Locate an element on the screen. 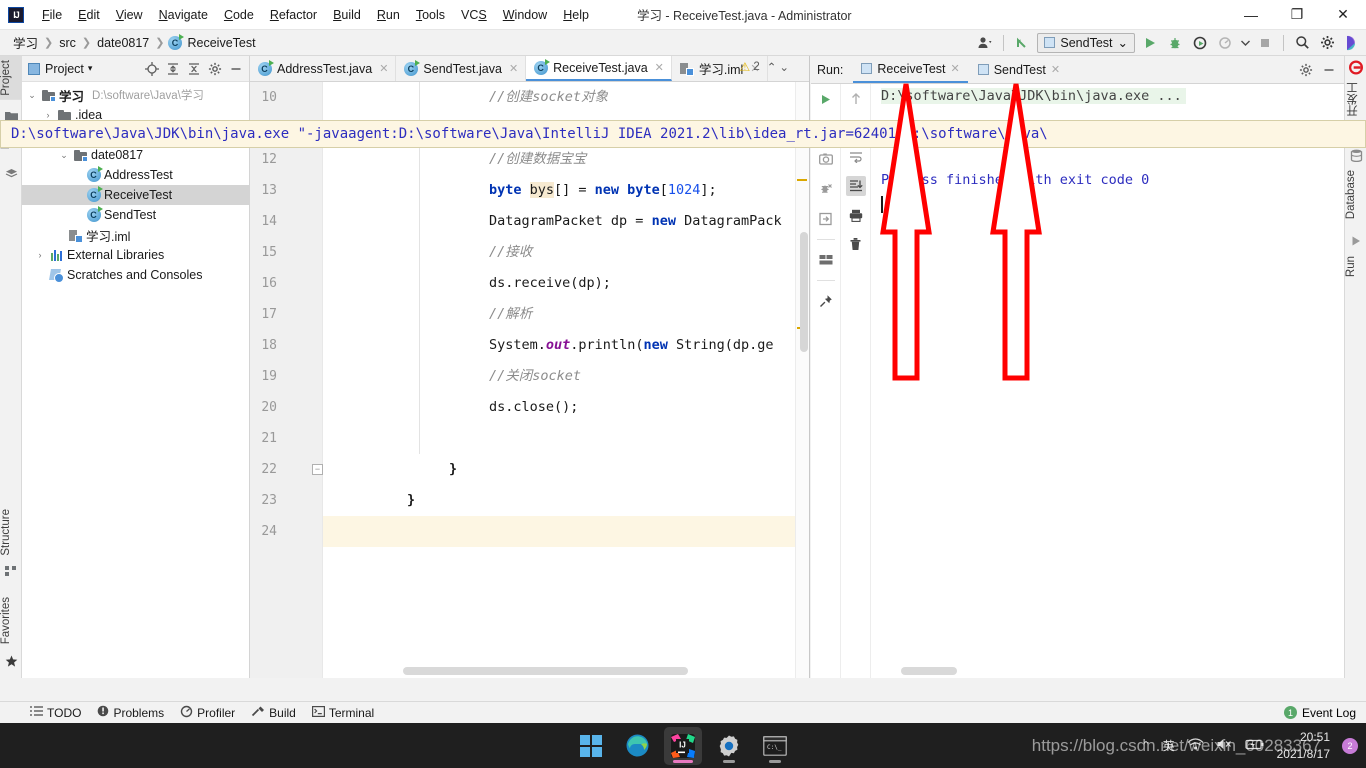 The width and height of the screenshot is (1366, 768). twisty-icon: ⌄ is located at coordinates (64, 155).